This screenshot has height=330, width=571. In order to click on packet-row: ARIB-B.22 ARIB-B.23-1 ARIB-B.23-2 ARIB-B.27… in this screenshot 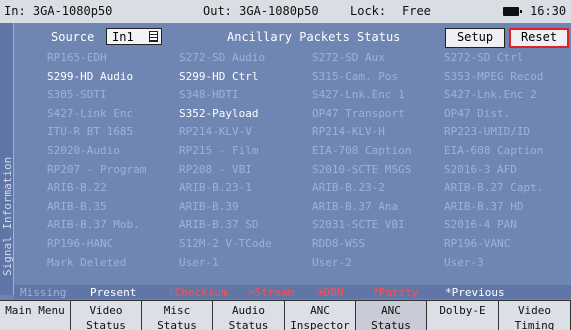, I will do `click(292, 188)`.